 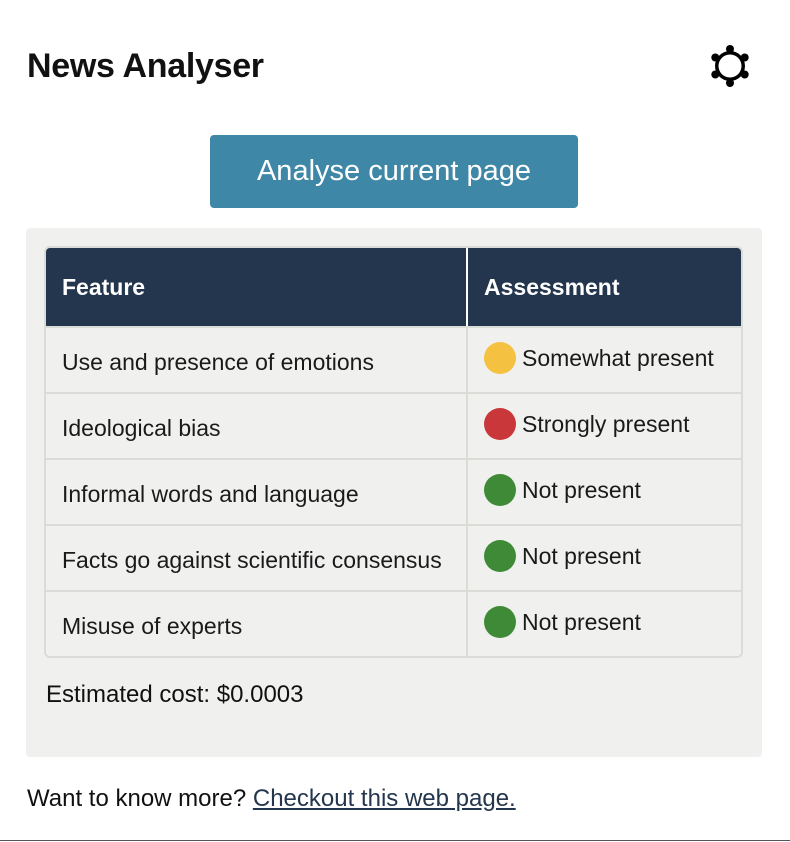 I want to click on assessment-label: Strongly present, so click(x=606, y=423).